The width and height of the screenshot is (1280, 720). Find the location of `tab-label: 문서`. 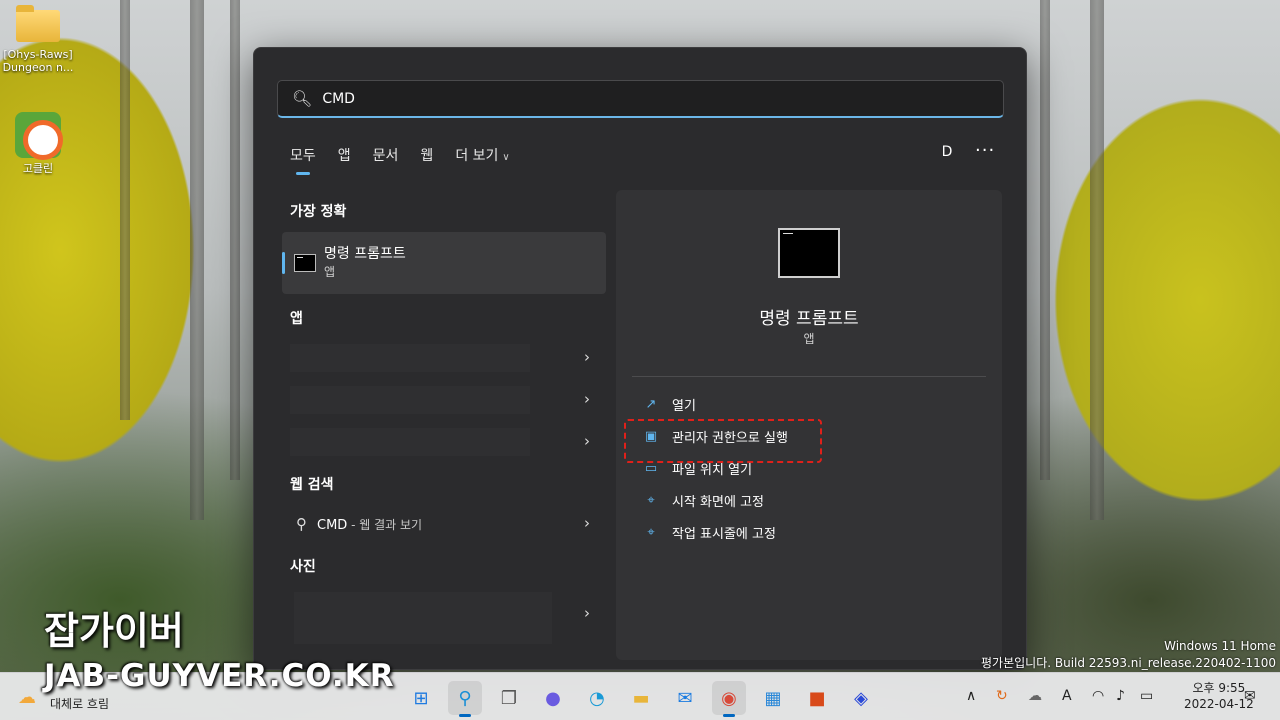

tab-label: 문서 is located at coordinates (385, 156).